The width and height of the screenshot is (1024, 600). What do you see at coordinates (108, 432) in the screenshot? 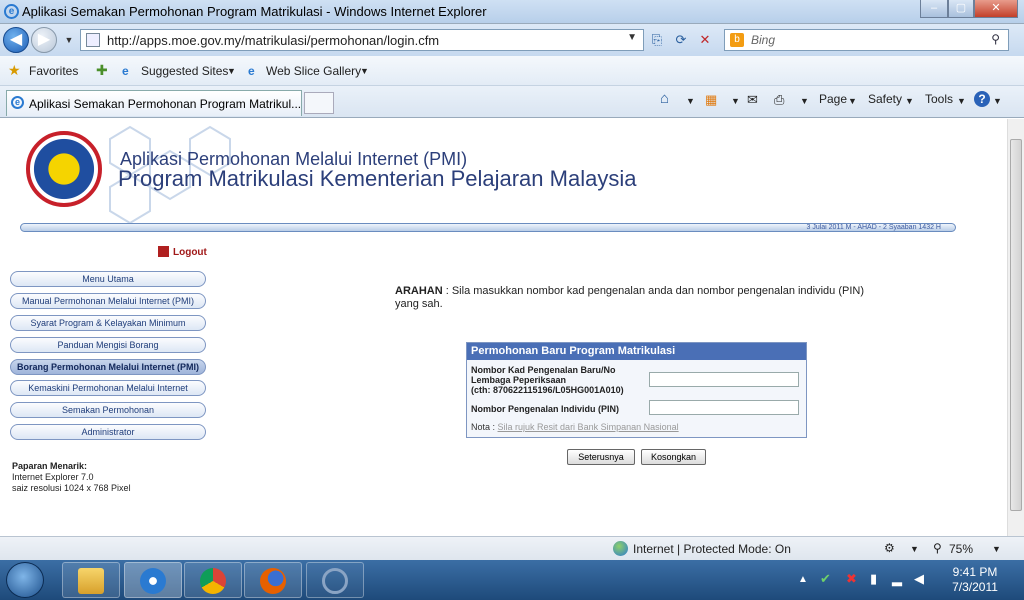
I see `menu-item-administrator: Administrator` at bounding box center [108, 432].